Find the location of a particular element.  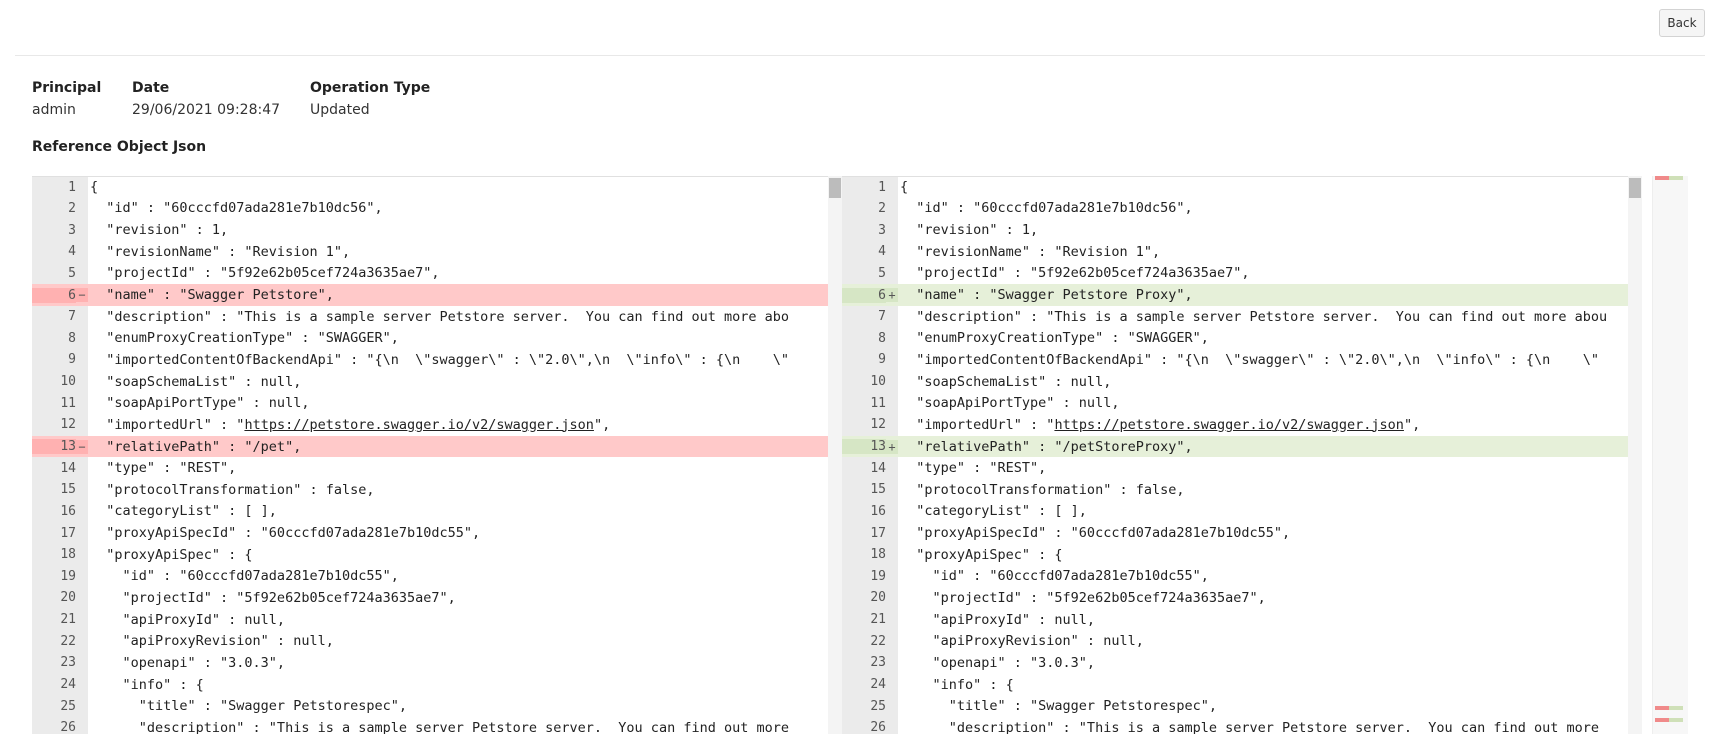

line-number: 23 is located at coordinates (68, 663).